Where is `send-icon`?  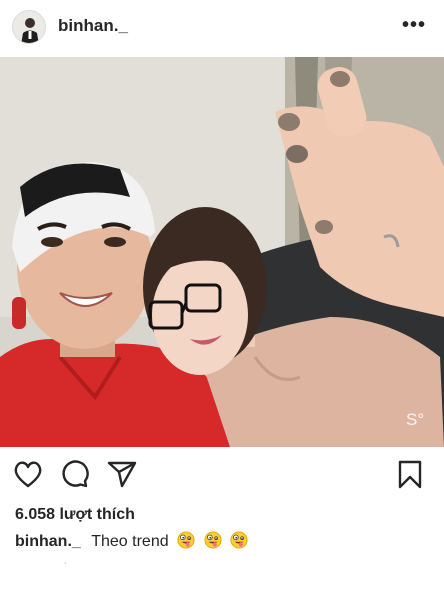 send-icon is located at coordinates (122, 474).